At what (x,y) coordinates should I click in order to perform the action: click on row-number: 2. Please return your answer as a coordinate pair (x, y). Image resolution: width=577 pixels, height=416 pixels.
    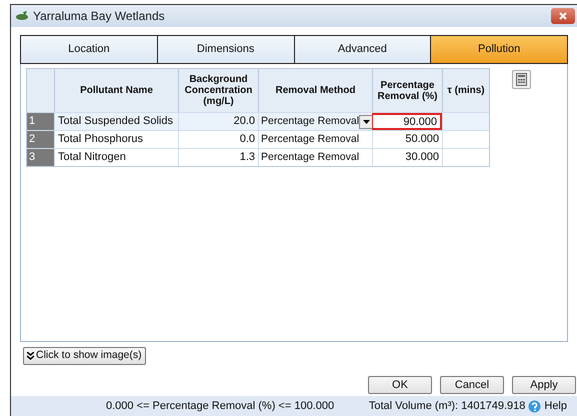
    Looking at the image, I should click on (40, 139).